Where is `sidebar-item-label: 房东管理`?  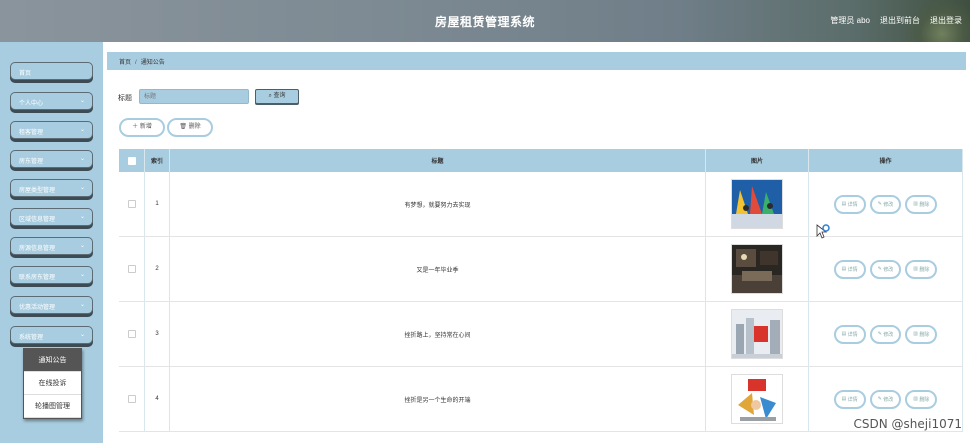
sidebar-item-label: 房东管理 is located at coordinates (31, 162).